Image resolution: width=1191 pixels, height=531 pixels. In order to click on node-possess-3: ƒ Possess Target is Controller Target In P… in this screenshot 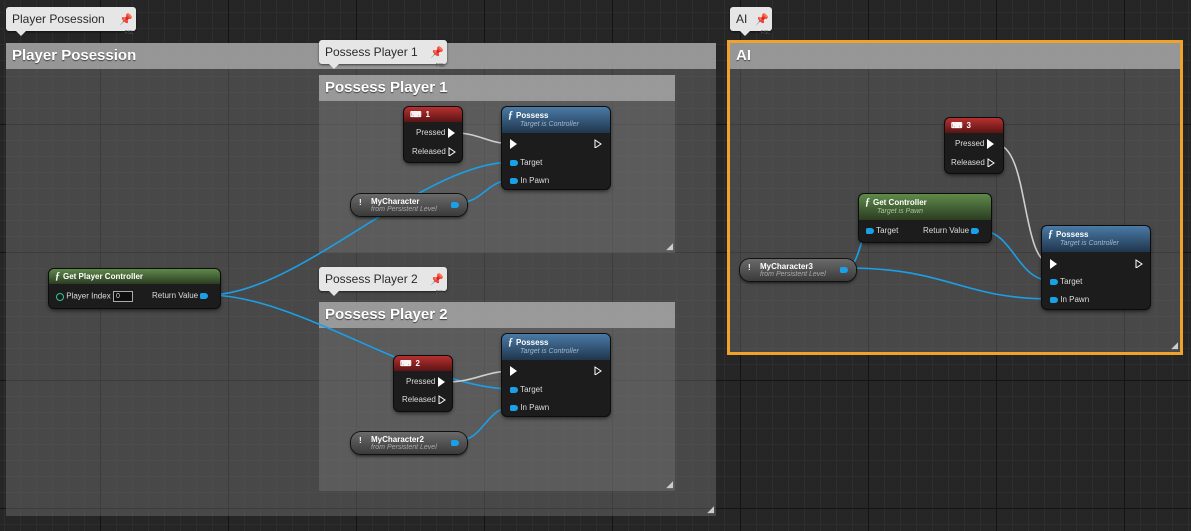, I will do `click(1096, 267)`.